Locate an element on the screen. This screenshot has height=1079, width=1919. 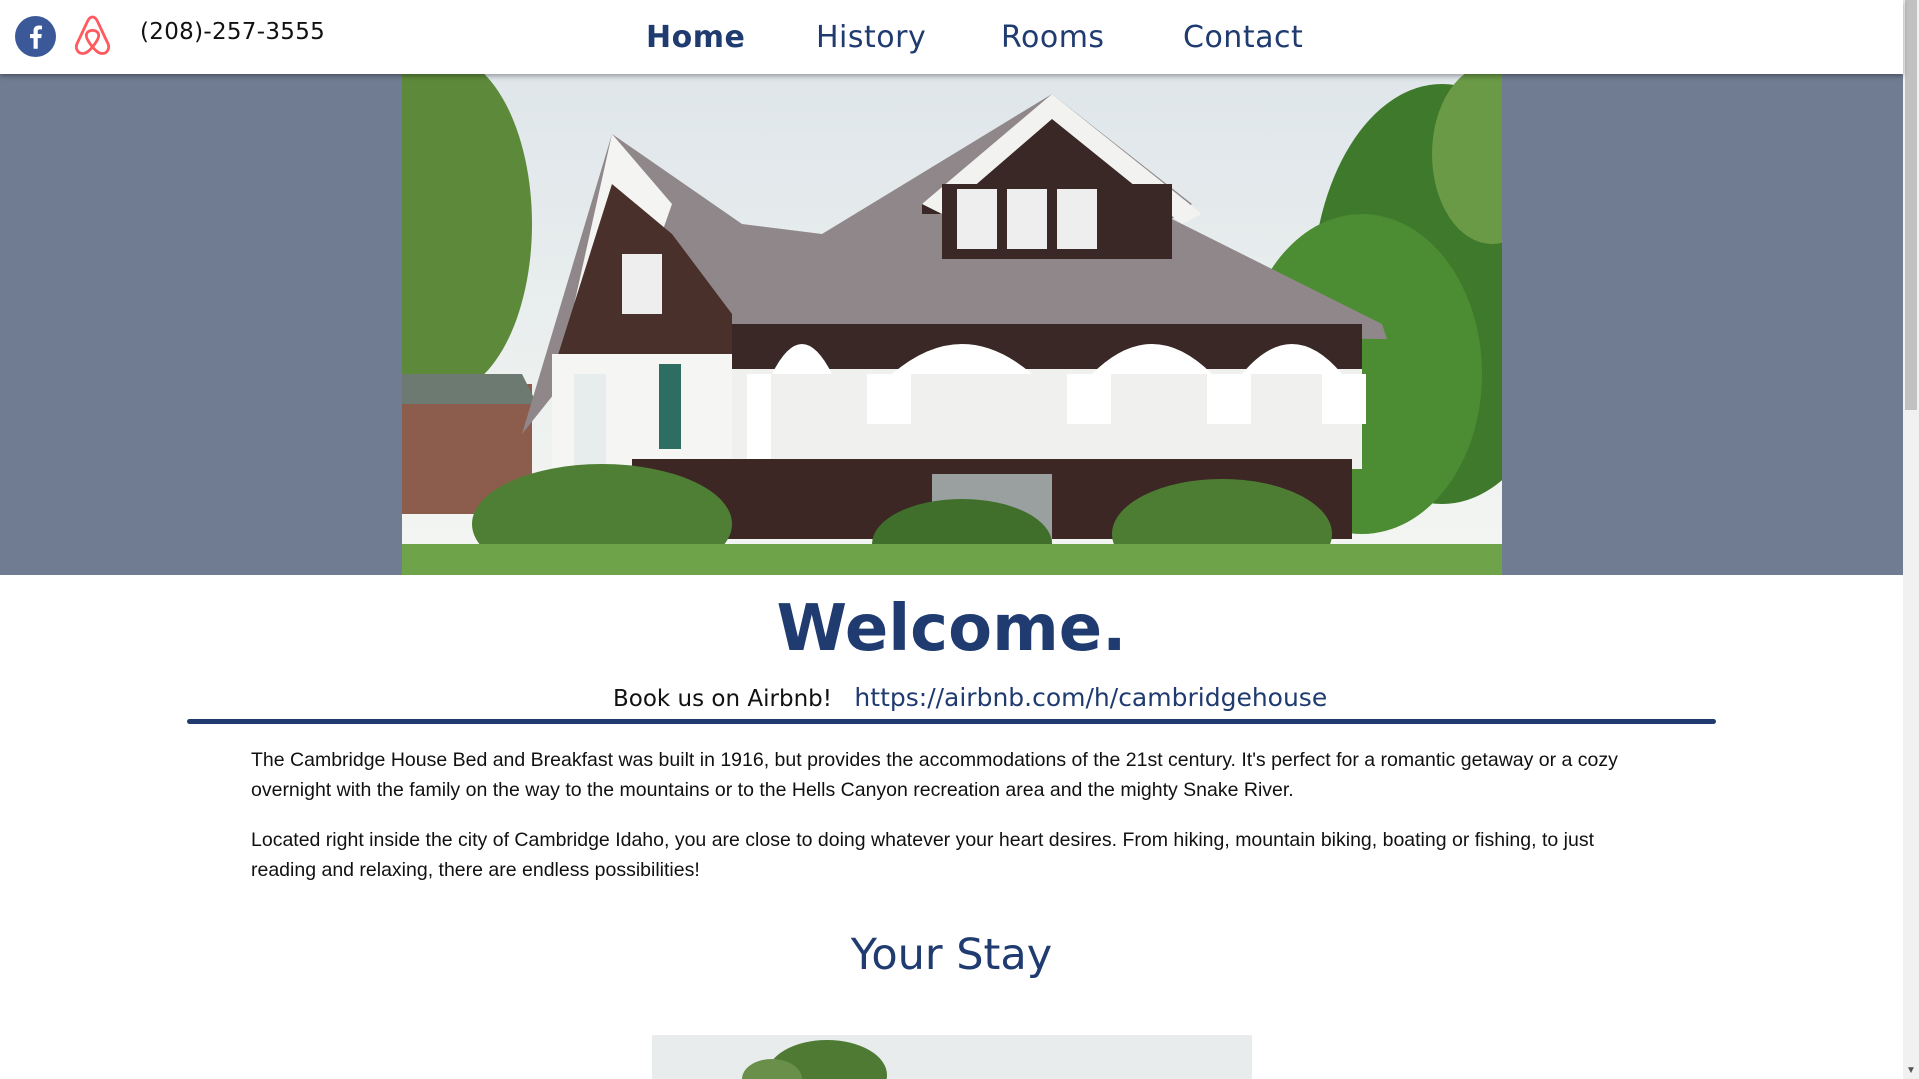
book-label: Book us on Airbnb! is located at coordinates (722, 699).